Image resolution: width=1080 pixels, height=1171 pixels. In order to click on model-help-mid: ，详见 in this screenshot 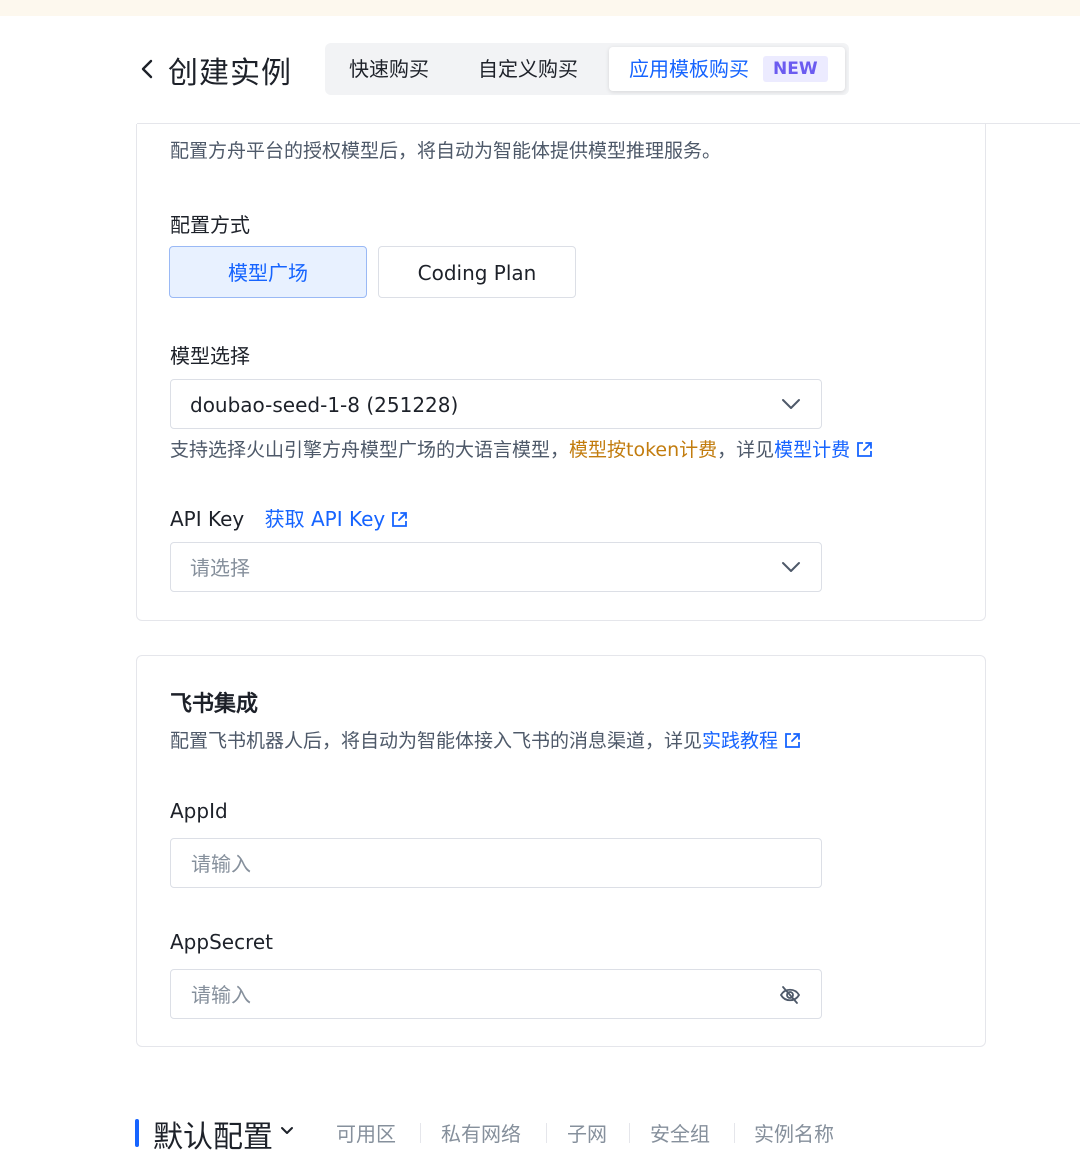, I will do `click(746, 450)`.